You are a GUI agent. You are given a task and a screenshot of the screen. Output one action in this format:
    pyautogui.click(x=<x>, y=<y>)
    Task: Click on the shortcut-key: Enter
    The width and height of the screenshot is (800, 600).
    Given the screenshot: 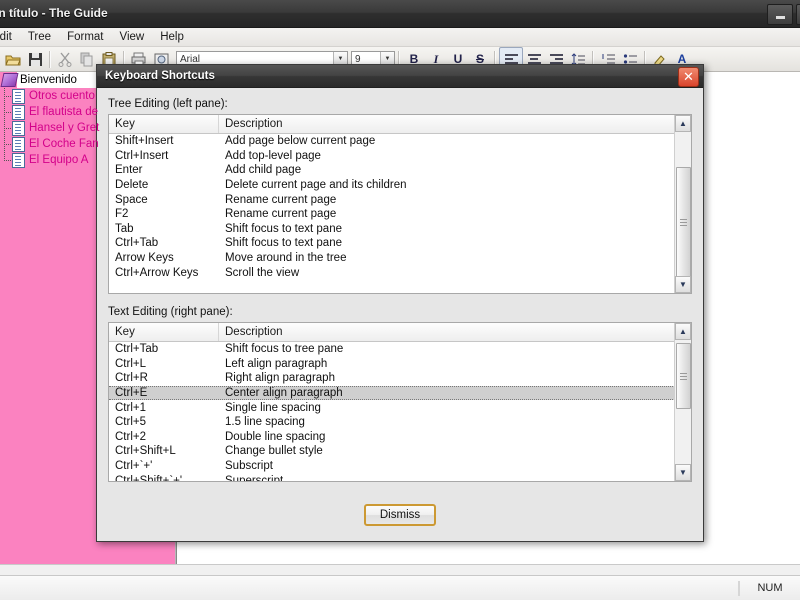 What is the action you would take?
    pyautogui.click(x=129, y=170)
    